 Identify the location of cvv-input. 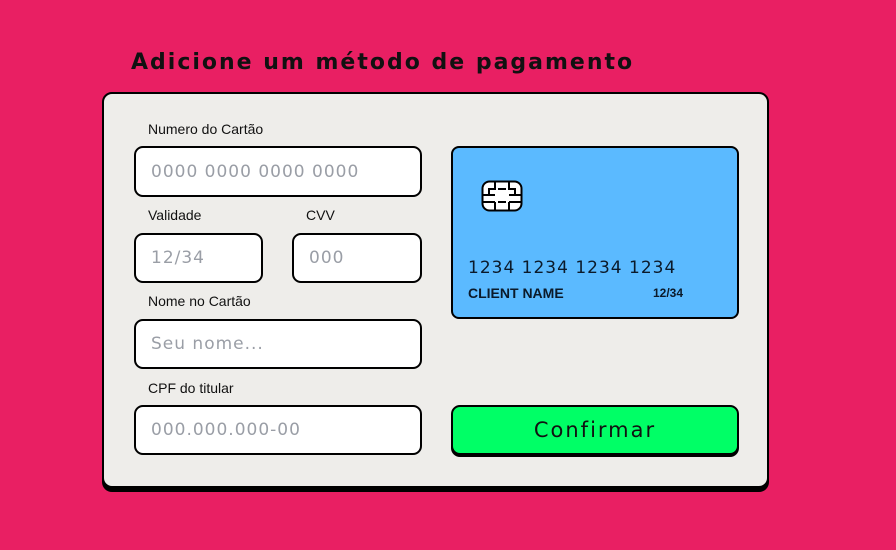
(357, 258).